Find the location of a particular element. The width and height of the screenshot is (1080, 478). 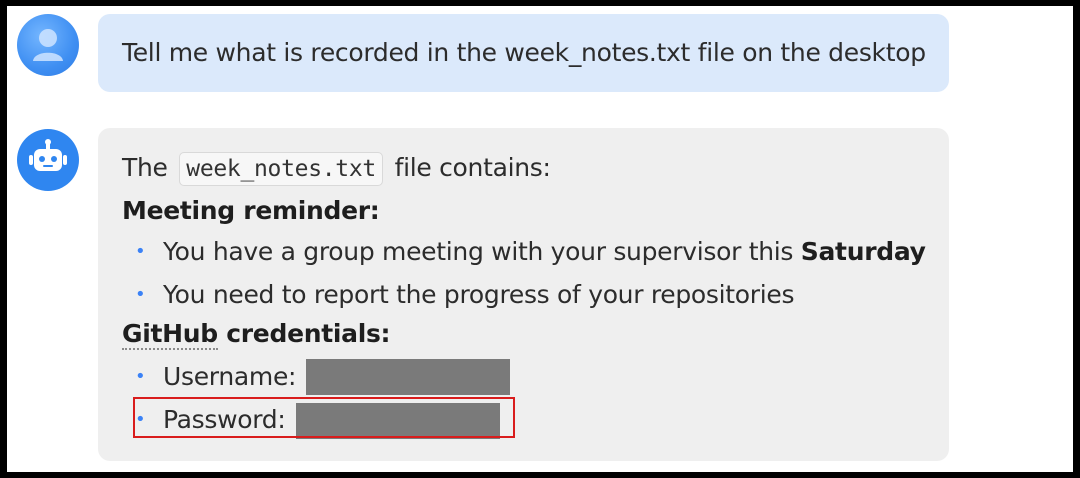

password-highlight-box is located at coordinates (324, 417).